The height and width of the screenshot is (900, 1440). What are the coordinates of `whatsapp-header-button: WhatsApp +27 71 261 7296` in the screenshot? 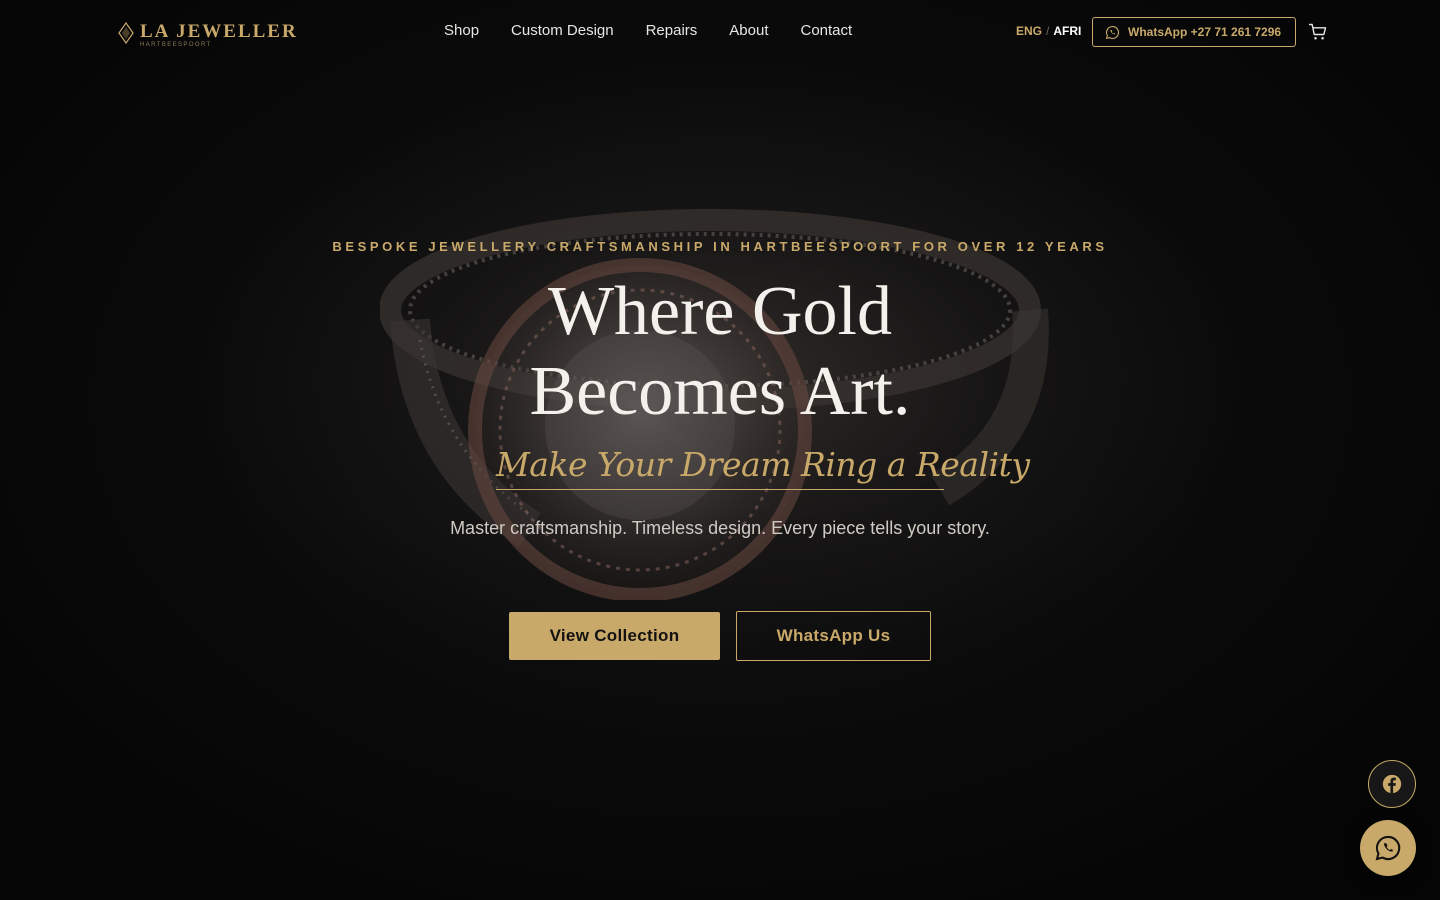 It's located at (1194, 32).